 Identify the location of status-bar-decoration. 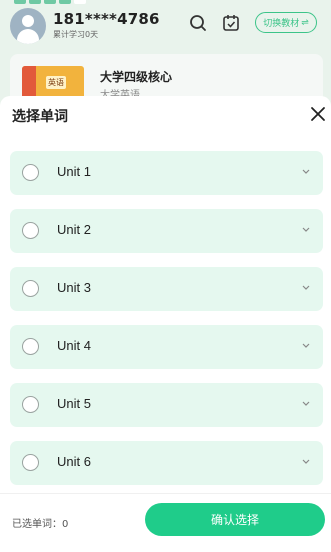
(50, 2).